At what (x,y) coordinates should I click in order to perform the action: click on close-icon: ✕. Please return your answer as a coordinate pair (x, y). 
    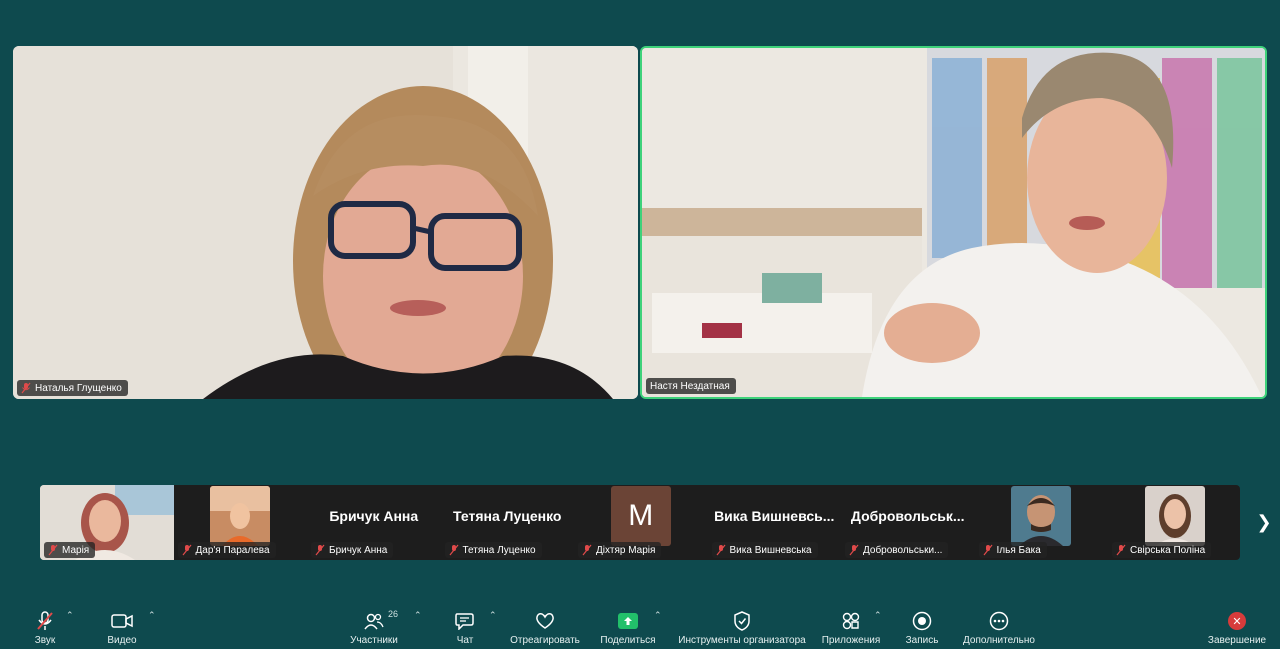
    Looking at the image, I should click on (1237, 621).